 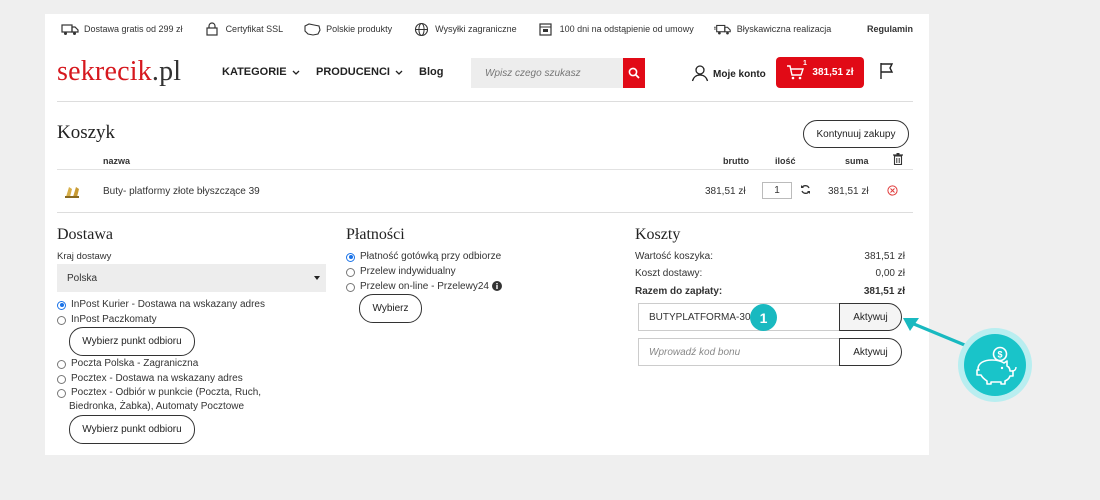 What do you see at coordinates (312, 29) in the screenshot?
I see `poland-map-icon` at bounding box center [312, 29].